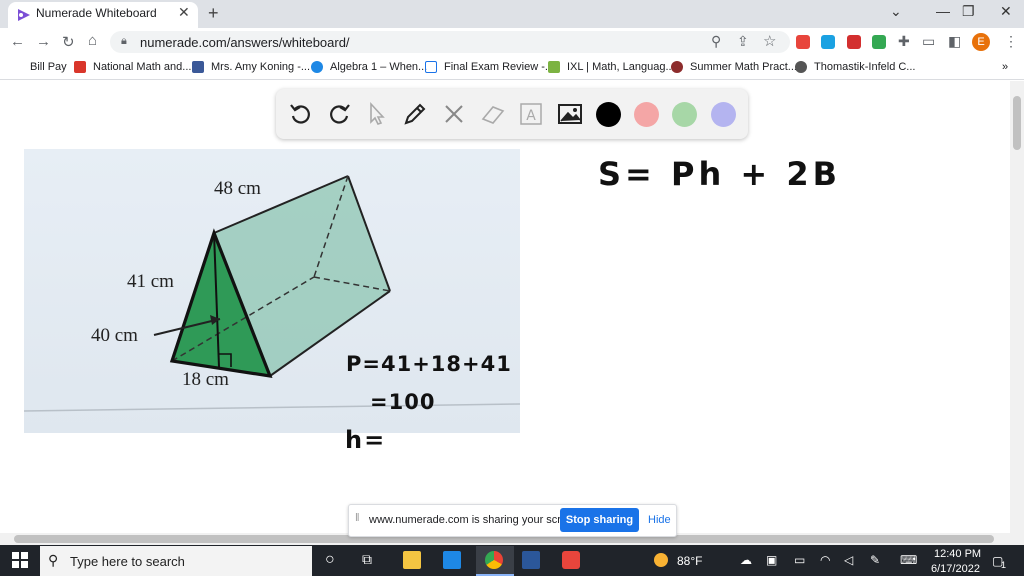 Image resolution: width=1024 pixels, height=576 pixels. Describe the element at coordinates (599, 520) in the screenshot. I see `stop-sharing-button: Stop sharing` at that location.